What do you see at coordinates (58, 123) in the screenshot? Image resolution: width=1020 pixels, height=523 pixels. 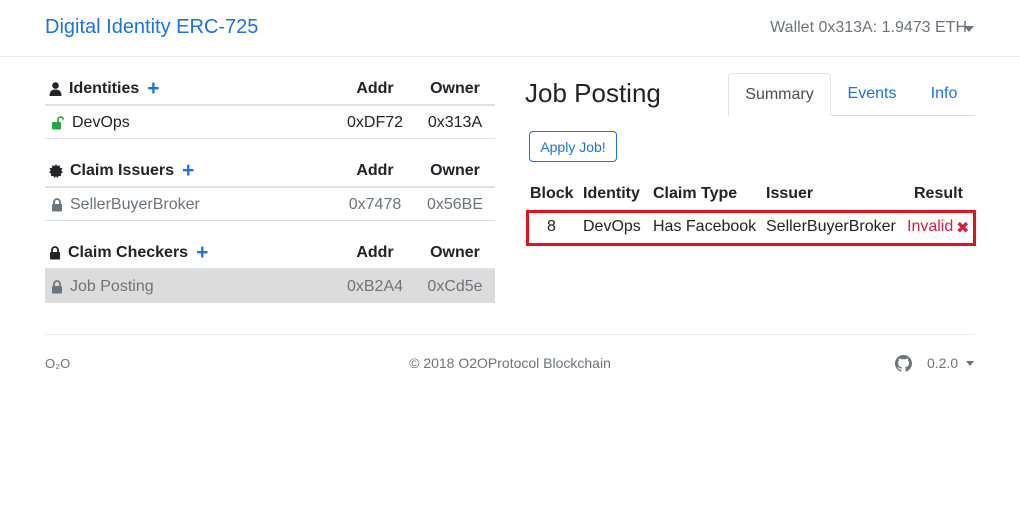 I see `unlock-icon` at bounding box center [58, 123].